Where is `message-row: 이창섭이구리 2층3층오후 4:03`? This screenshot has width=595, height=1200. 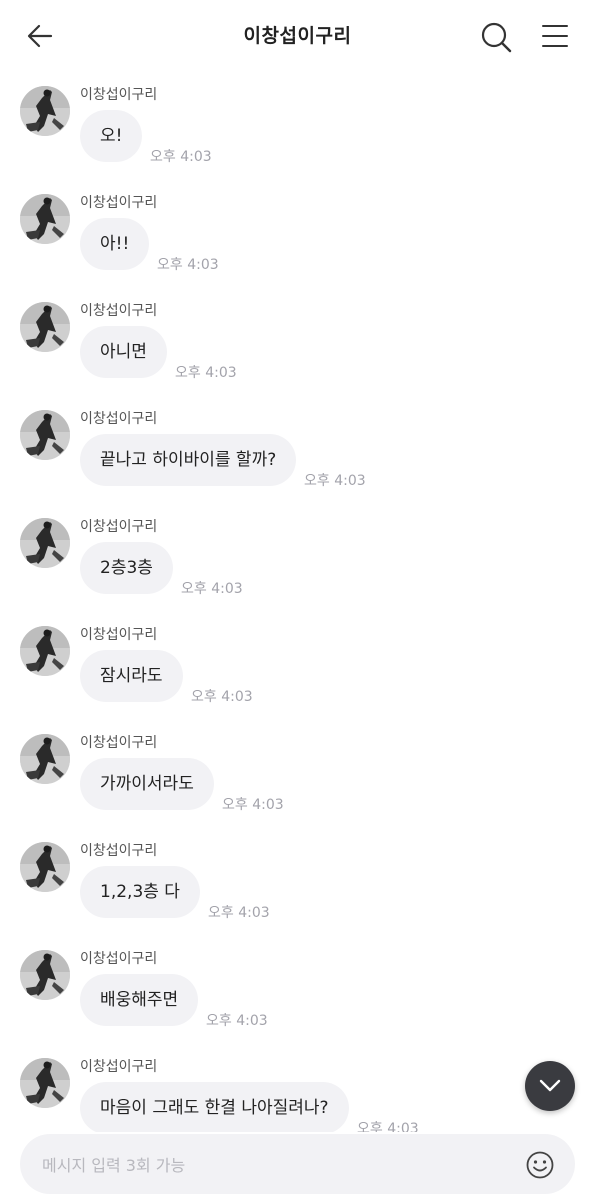 message-row: 이창섭이구리 2층3층오후 4:03 is located at coordinates (297, 552).